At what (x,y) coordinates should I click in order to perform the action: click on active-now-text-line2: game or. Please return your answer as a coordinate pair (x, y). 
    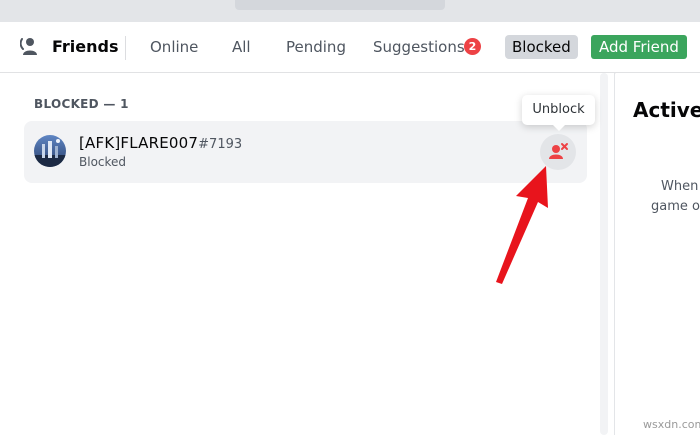
    Looking at the image, I should click on (675, 206).